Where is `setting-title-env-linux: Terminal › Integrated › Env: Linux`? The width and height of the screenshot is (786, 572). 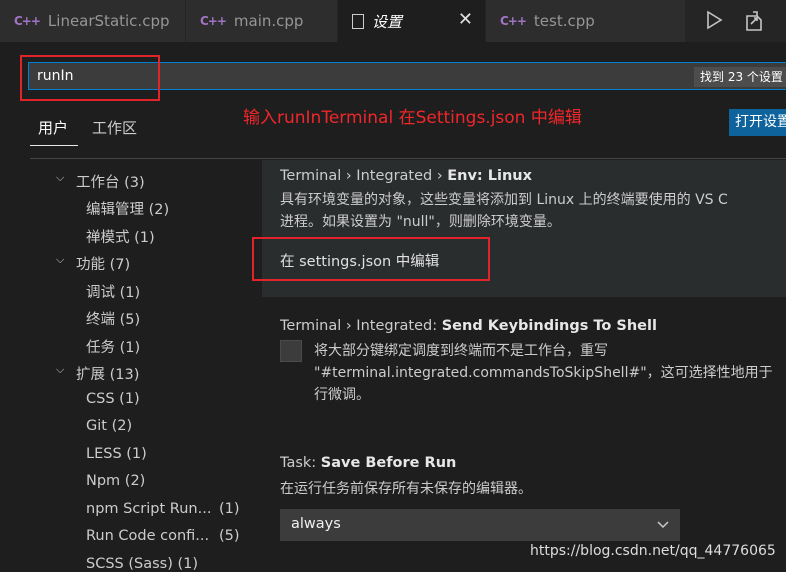 setting-title-env-linux: Terminal › Integrated › Env: Linux is located at coordinates (406, 176).